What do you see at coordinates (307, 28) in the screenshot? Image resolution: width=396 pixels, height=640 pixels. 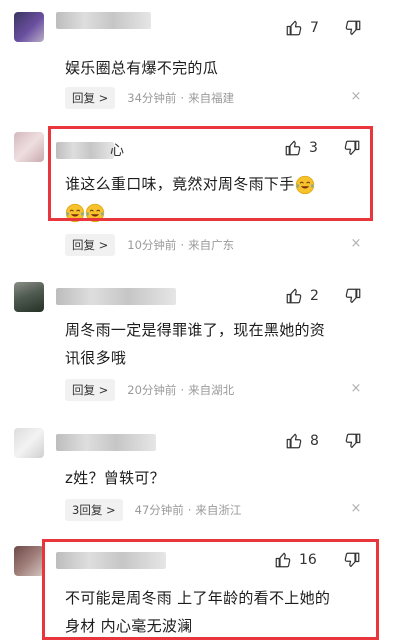 I see `like-button: 7` at bounding box center [307, 28].